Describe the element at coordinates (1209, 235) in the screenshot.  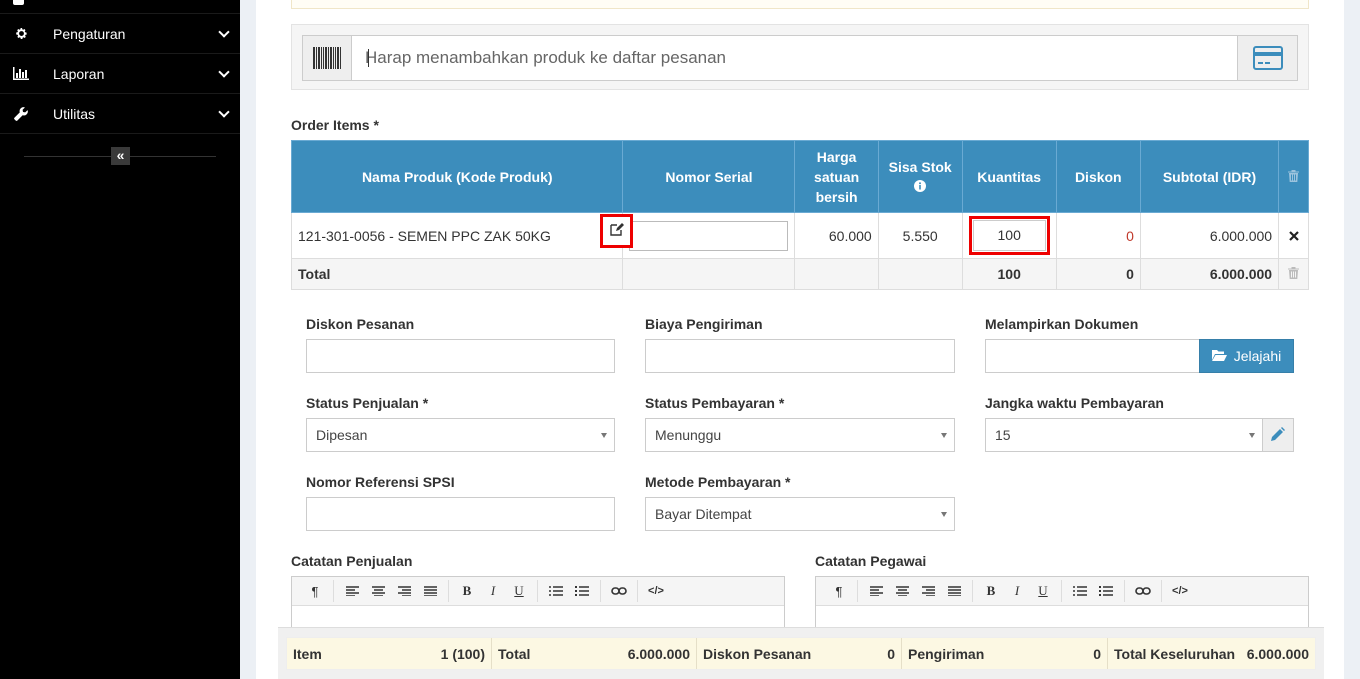
I see `subtotal-cell: 6.000.000` at that location.